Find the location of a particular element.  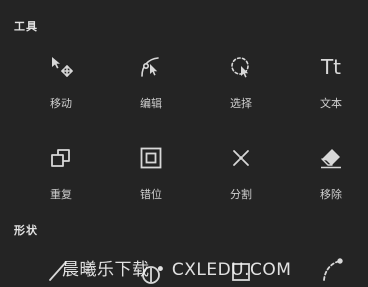

move-icon is located at coordinates (61, 67).